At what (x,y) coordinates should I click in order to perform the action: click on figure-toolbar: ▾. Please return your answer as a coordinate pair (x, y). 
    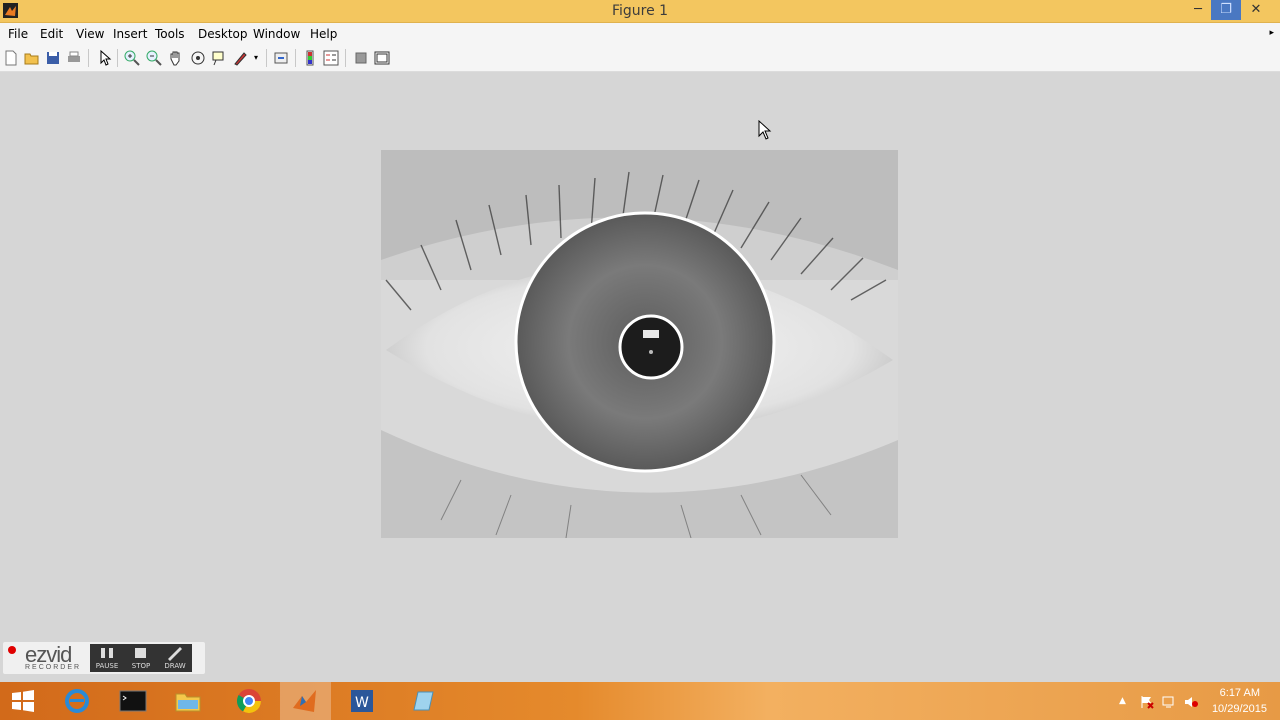
    Looking at the image, I should click on (640, 58).